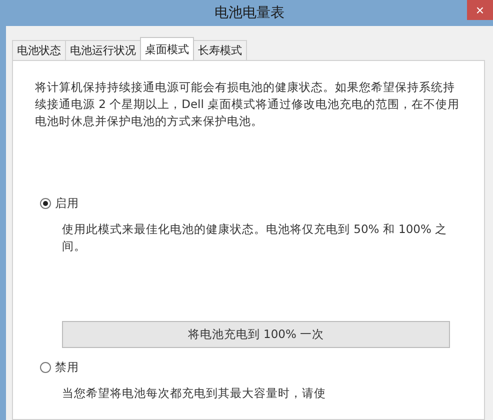 This screenshot has height=420, width=493. Describe the element at coordinates (194, 393) in the screenshot. I see `option-description: 当您希望将电池每次都充电到其最大容量时，请使` at that location.